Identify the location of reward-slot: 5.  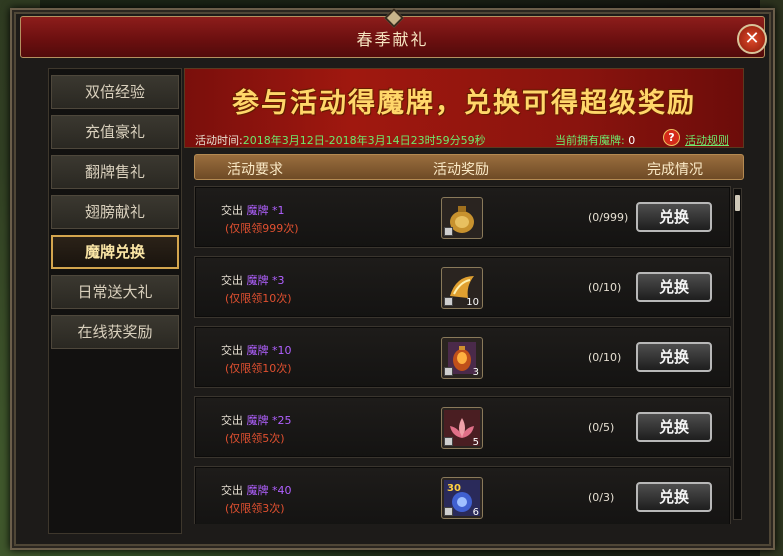
(462, 428).